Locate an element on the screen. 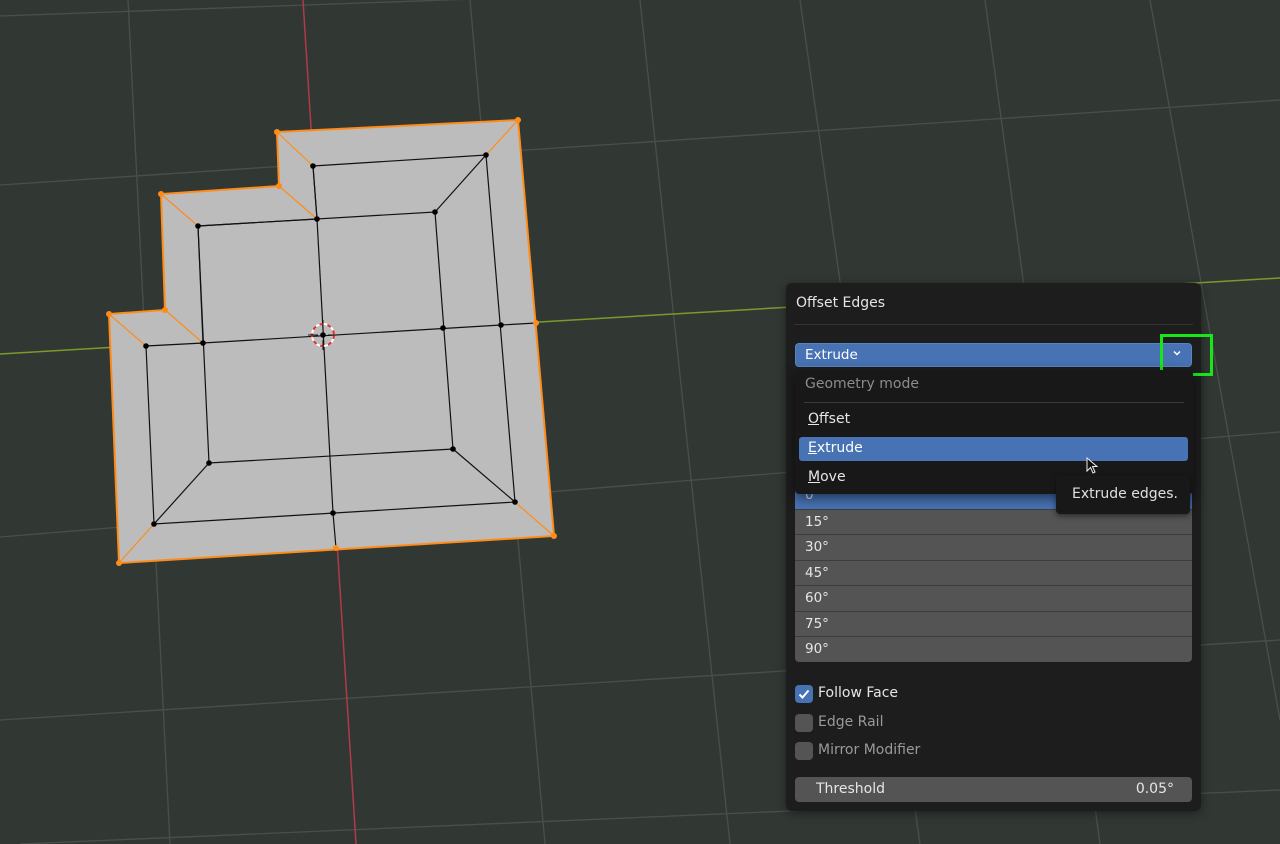 Image resolution: width=1280 pixels, height=844 pixels. angle-option: 45° is located at coordinates (993, 572).